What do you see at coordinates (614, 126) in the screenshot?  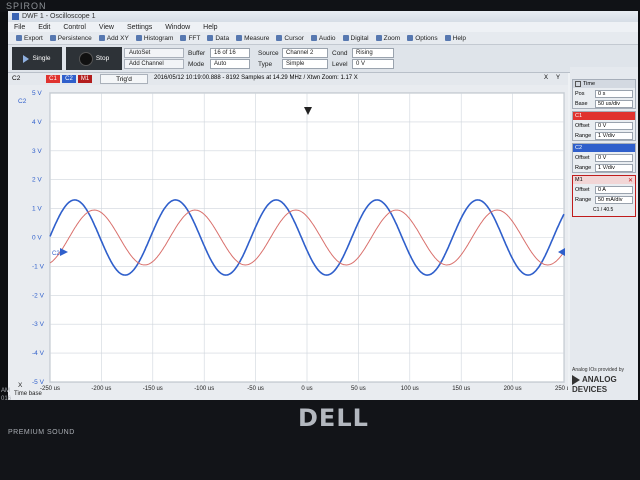 I see `c1-offset-input: 0 V` at bounding box center [614, 126].